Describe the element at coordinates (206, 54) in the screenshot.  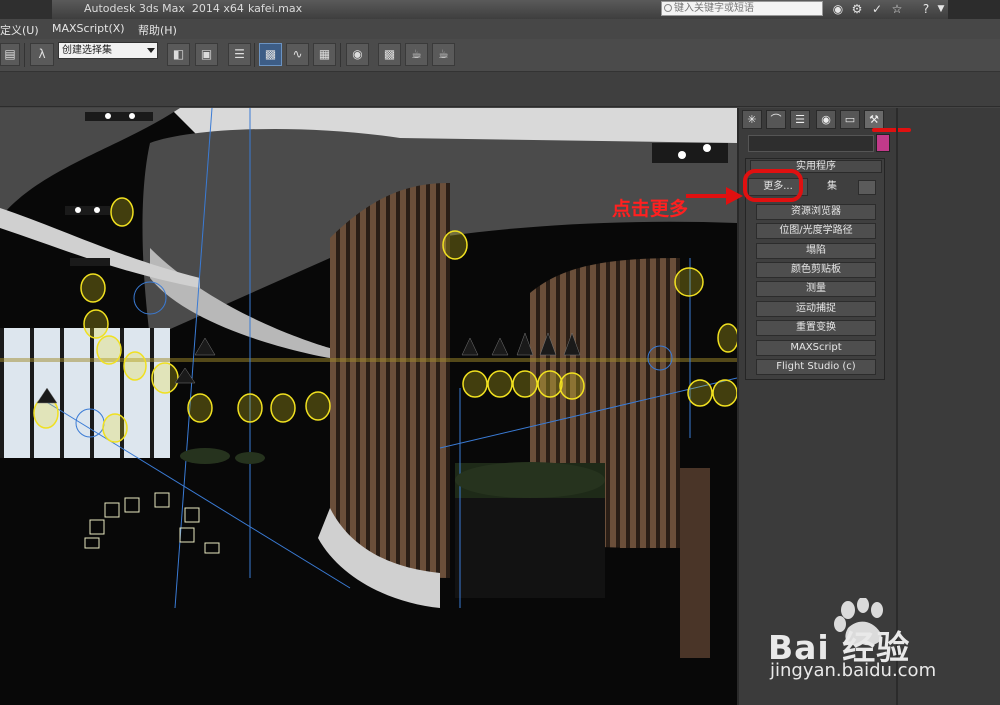
I see `align-icon: ▣` at that location.